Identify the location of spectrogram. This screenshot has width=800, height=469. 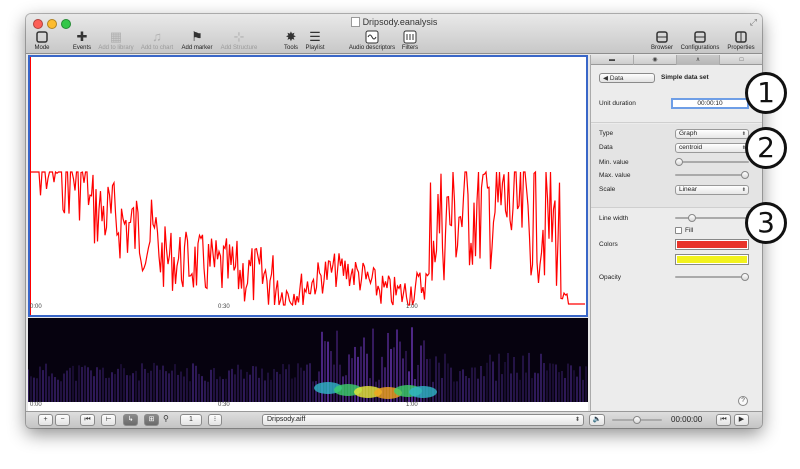
(307, 362).